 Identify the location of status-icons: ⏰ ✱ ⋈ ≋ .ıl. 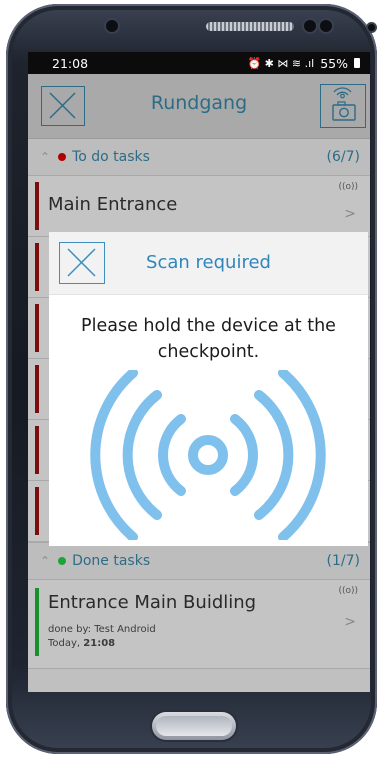
(281, 63).